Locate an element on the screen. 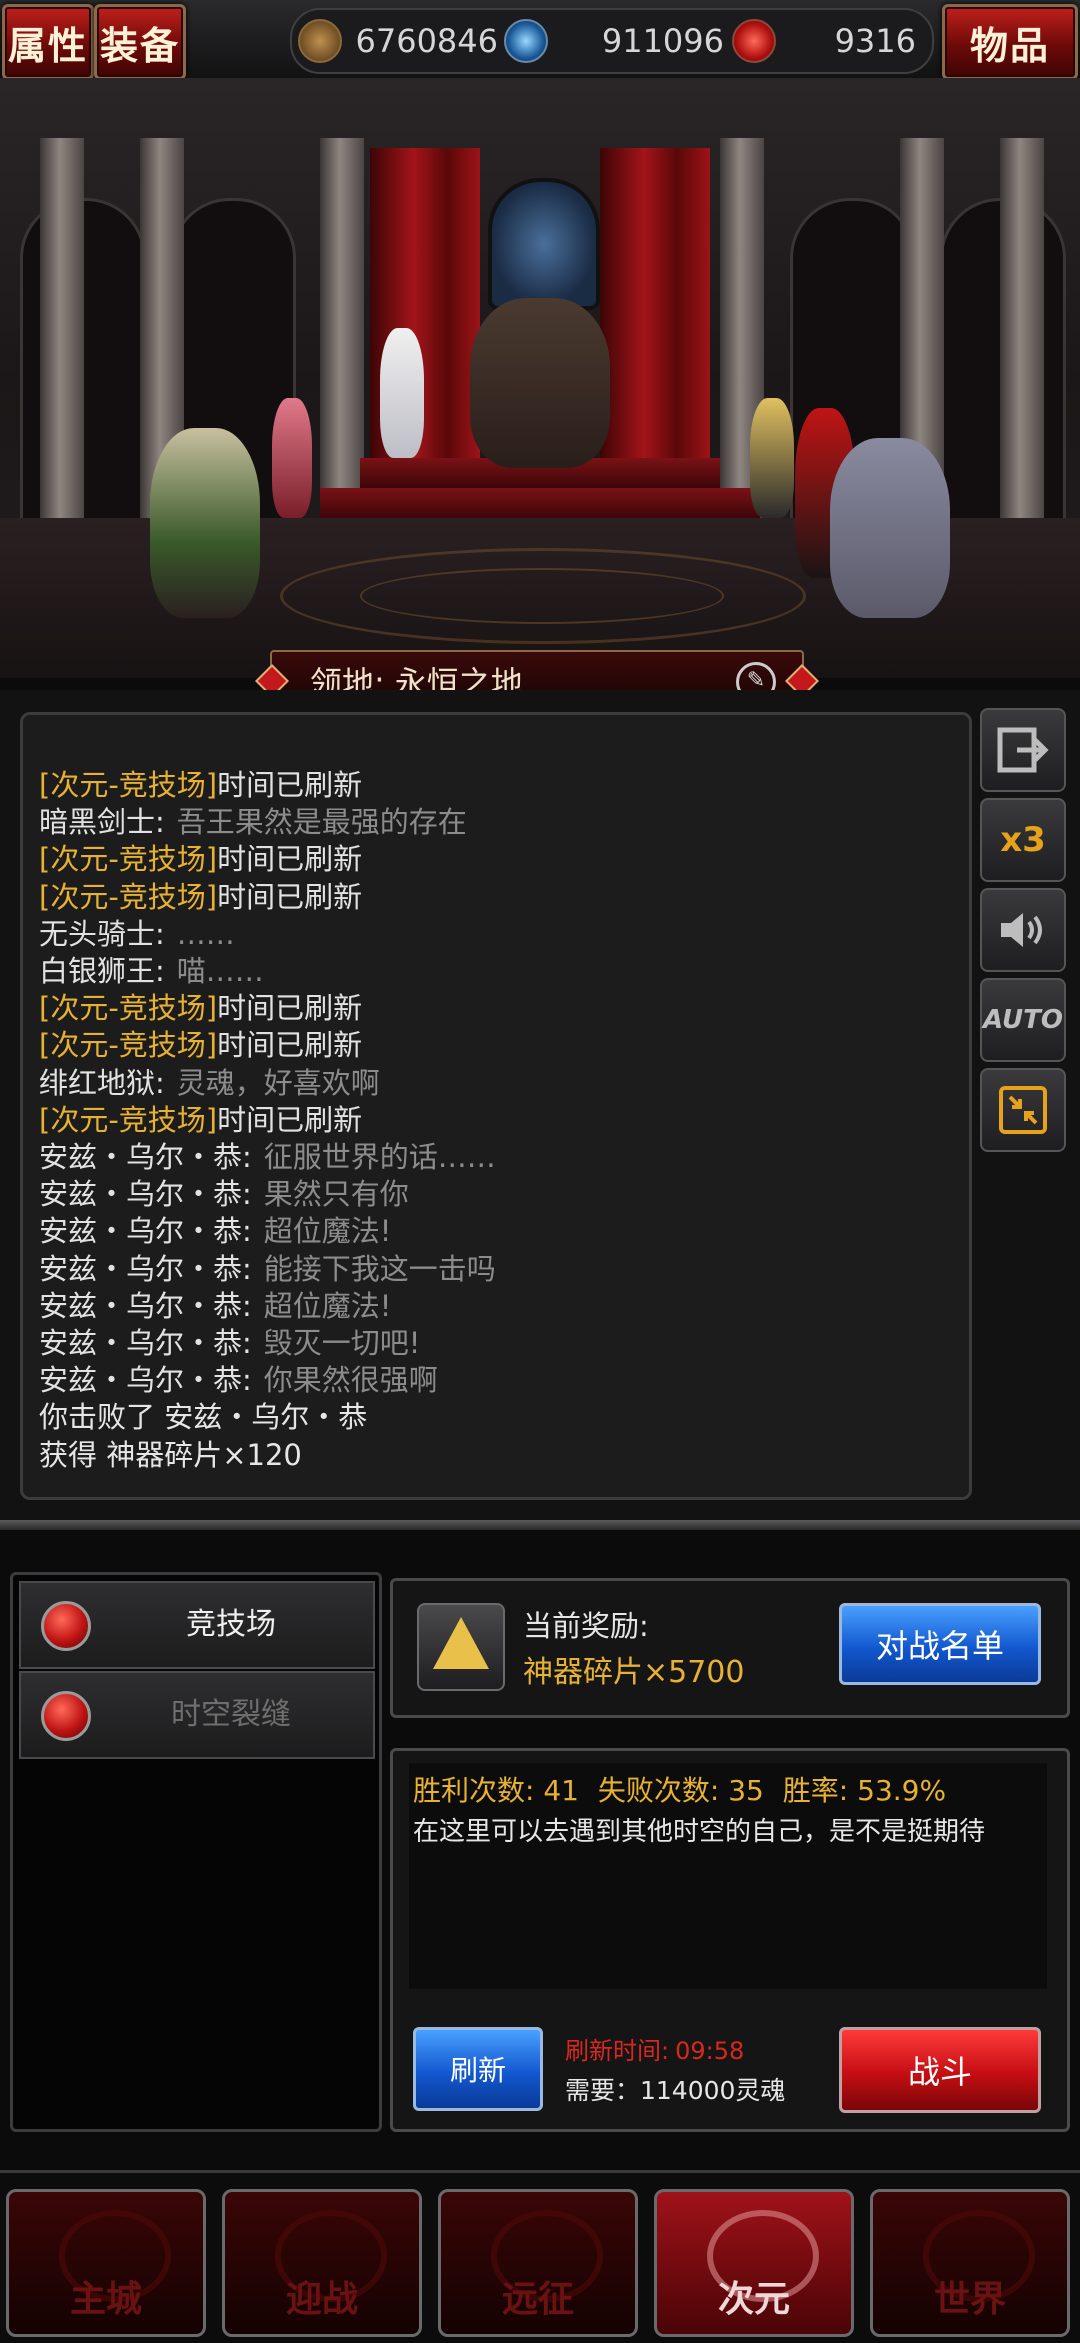 The height and width of the screenshot is (2343, 1080). gold-resource: 6760846 is located at coordinates (398, 41).